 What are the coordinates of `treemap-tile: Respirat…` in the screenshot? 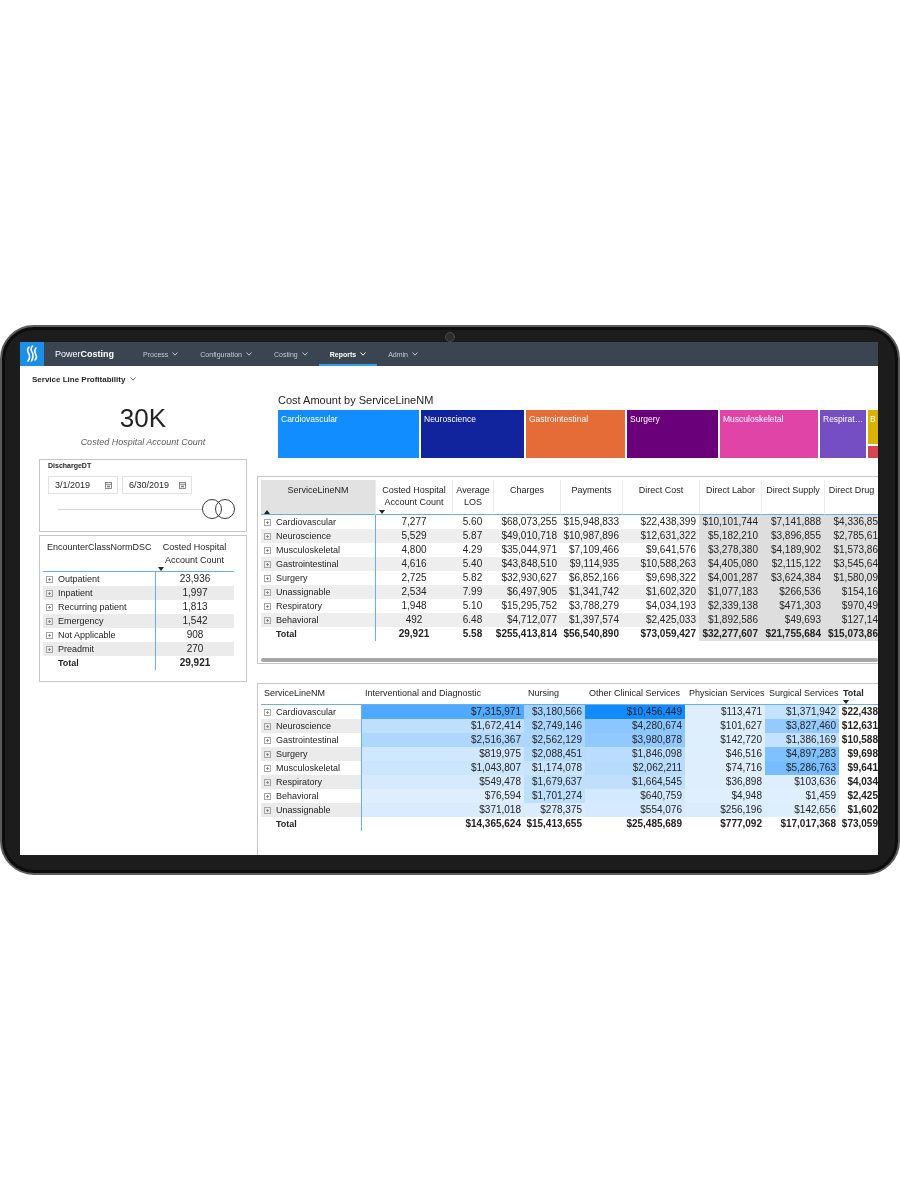 It's located at (843, 434).